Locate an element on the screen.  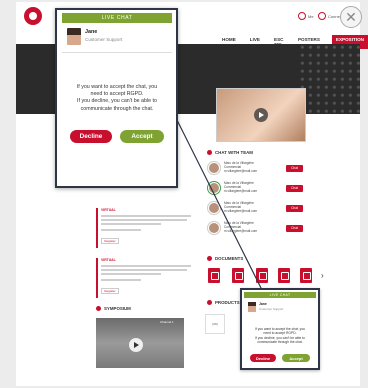
consent-line: If you want to accept the chat, you is located at coordinates (117, 87).